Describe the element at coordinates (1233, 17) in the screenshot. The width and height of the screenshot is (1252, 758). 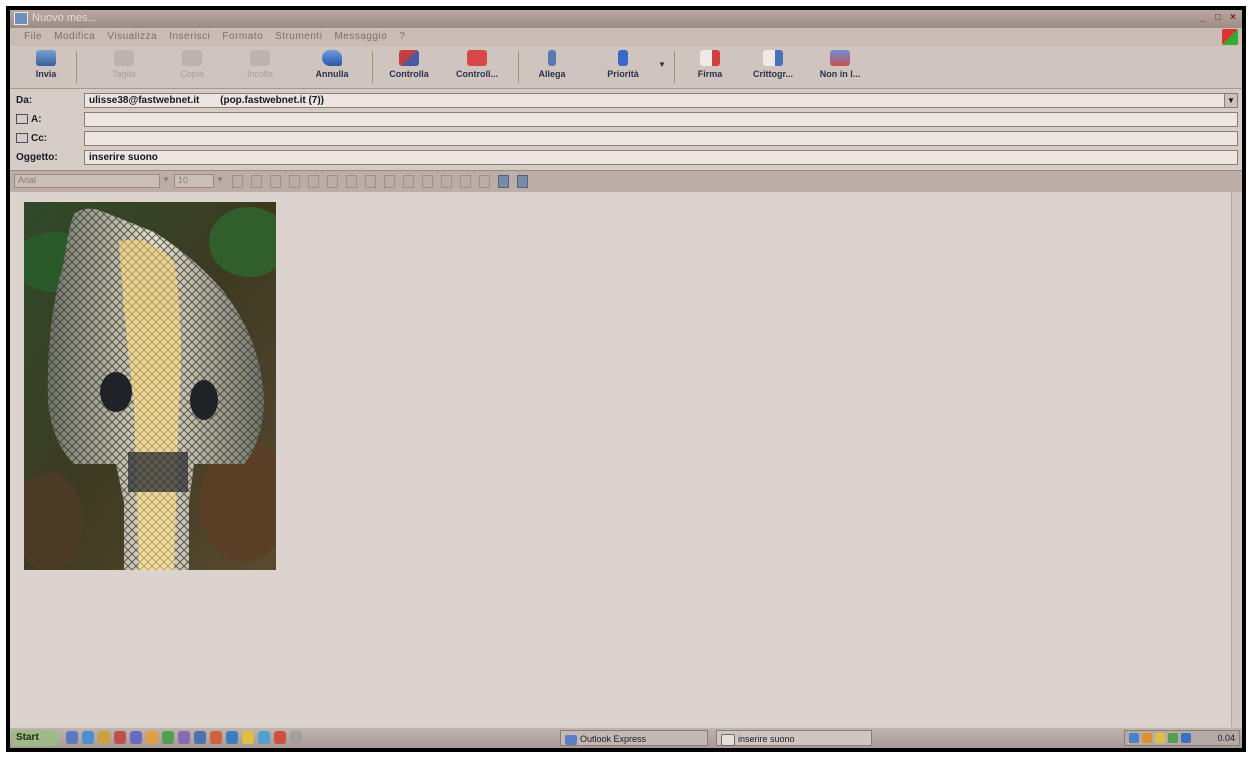
I see `close-icon: ×` at that location.